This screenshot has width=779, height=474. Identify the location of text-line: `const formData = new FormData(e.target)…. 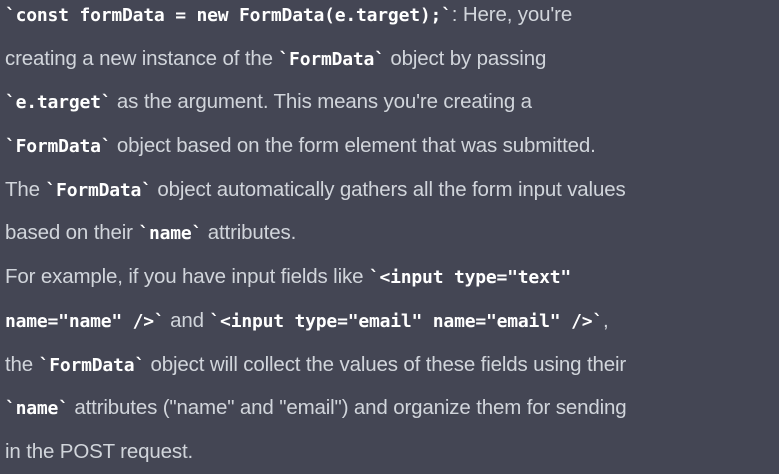
(392, 18).